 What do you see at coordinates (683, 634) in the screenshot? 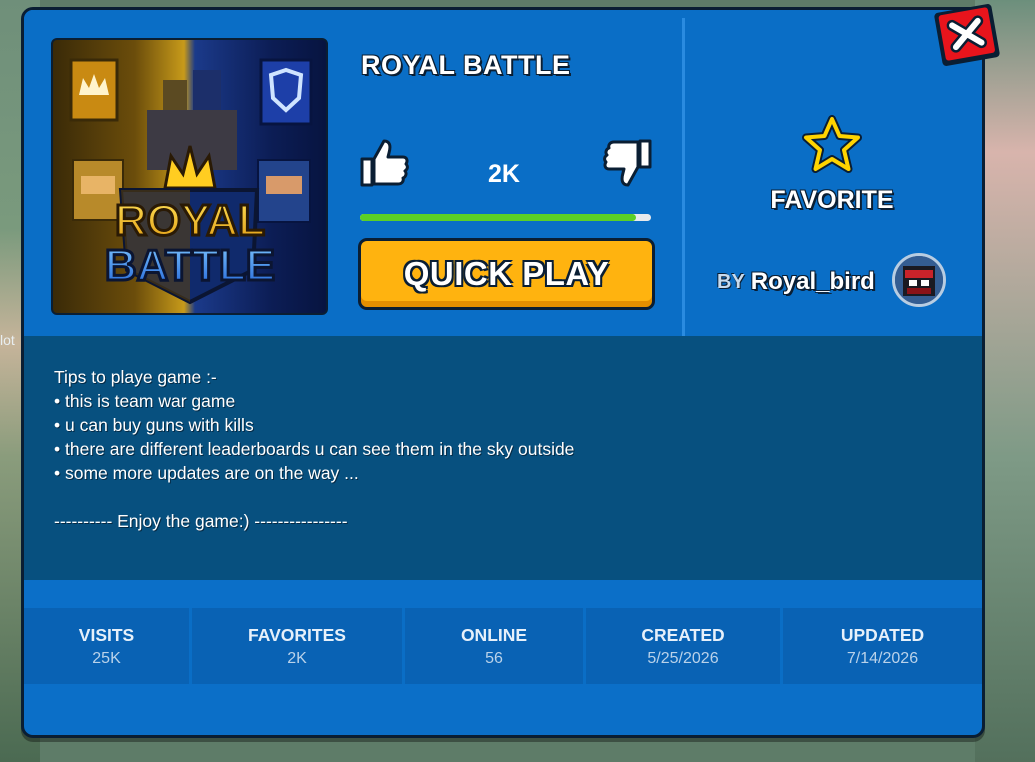
I see `stat-label: CREATED` at bounding box center [683, 634].